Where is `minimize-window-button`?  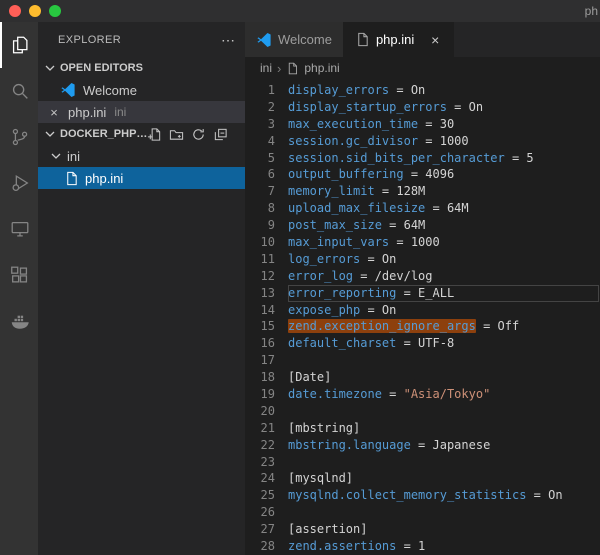
minimize-window-button is located at coordinates (35, 11).